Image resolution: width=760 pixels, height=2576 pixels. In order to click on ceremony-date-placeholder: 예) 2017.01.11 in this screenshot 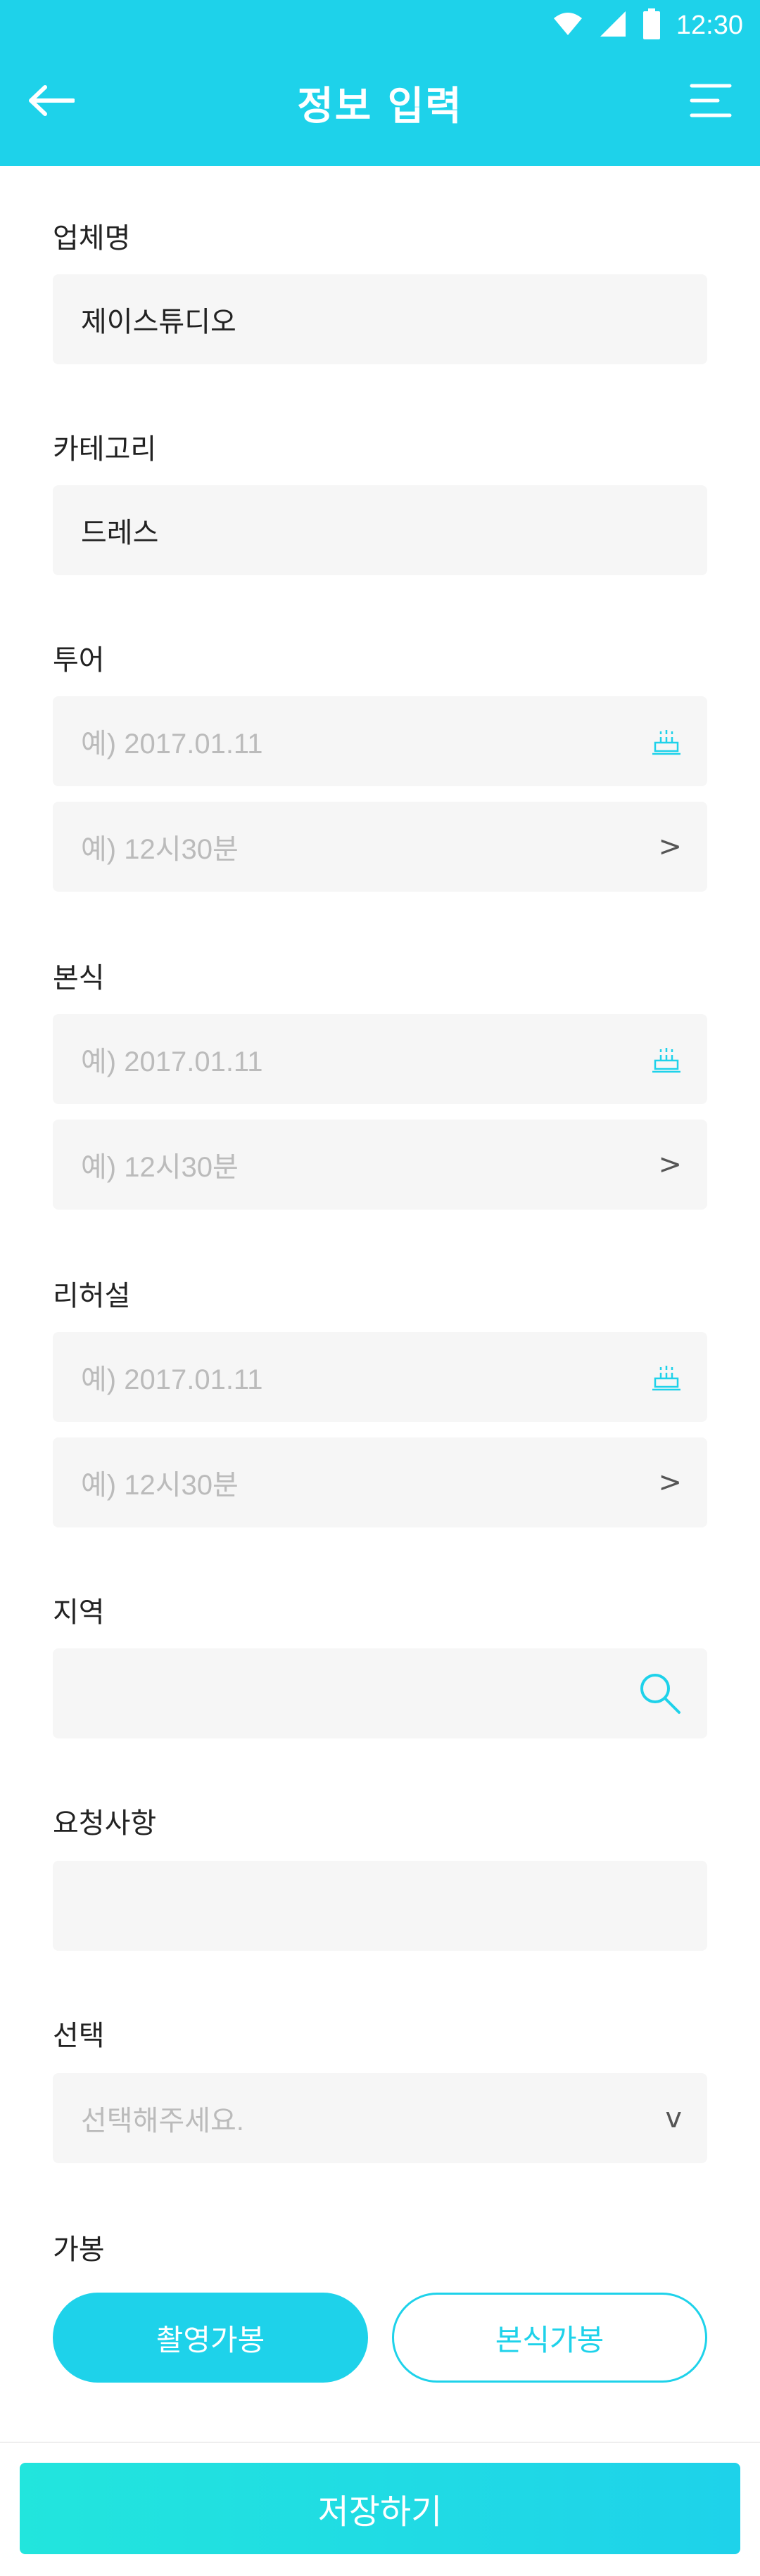, I will do `click(172, 1061)`.